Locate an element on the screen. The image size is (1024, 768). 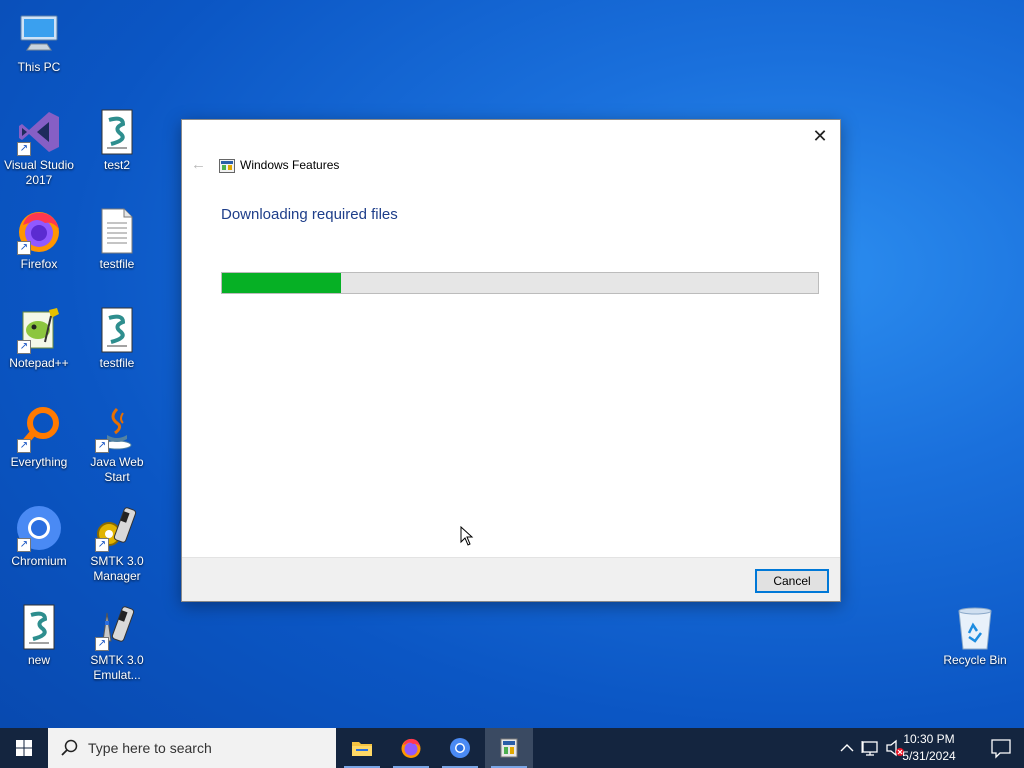
notepadpp-icon: ↗ is located at coordinates (39, 330).